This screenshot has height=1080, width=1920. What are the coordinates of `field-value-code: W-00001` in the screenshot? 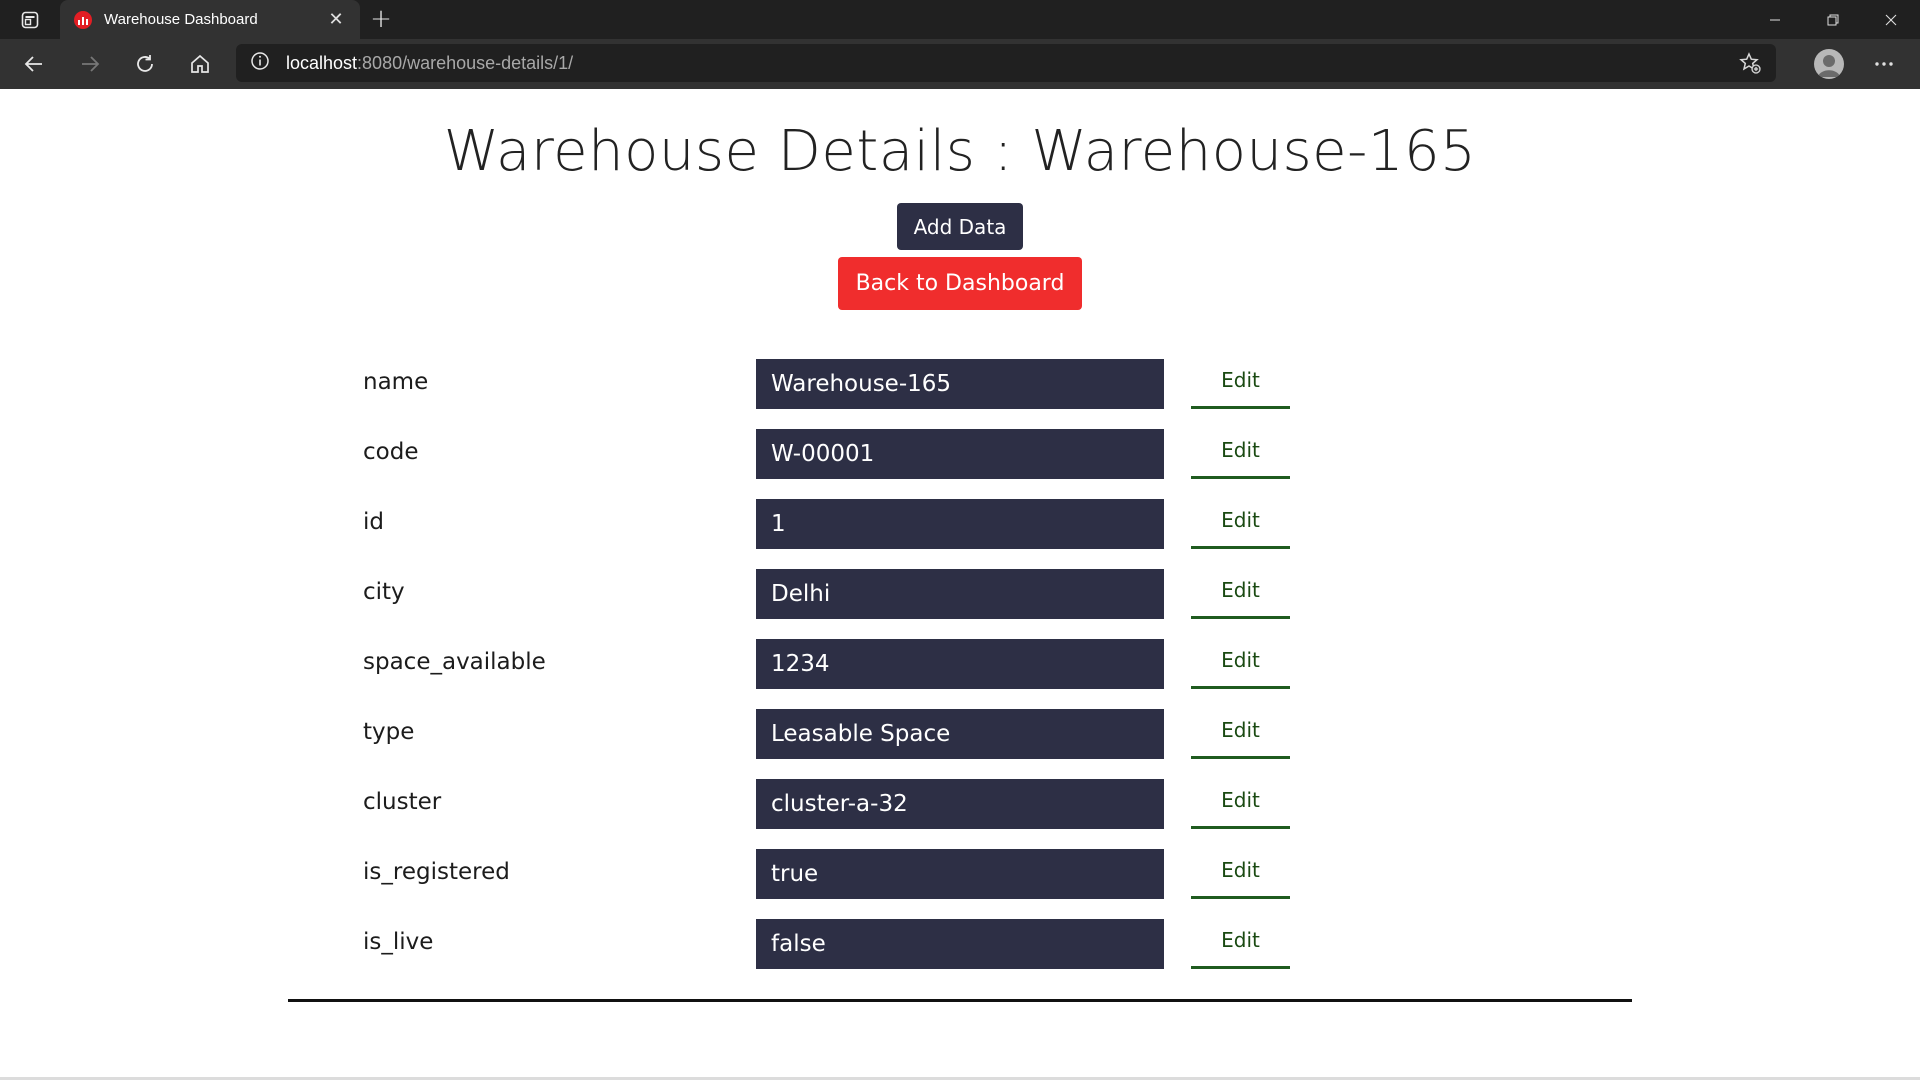 It's located at (960, 454).